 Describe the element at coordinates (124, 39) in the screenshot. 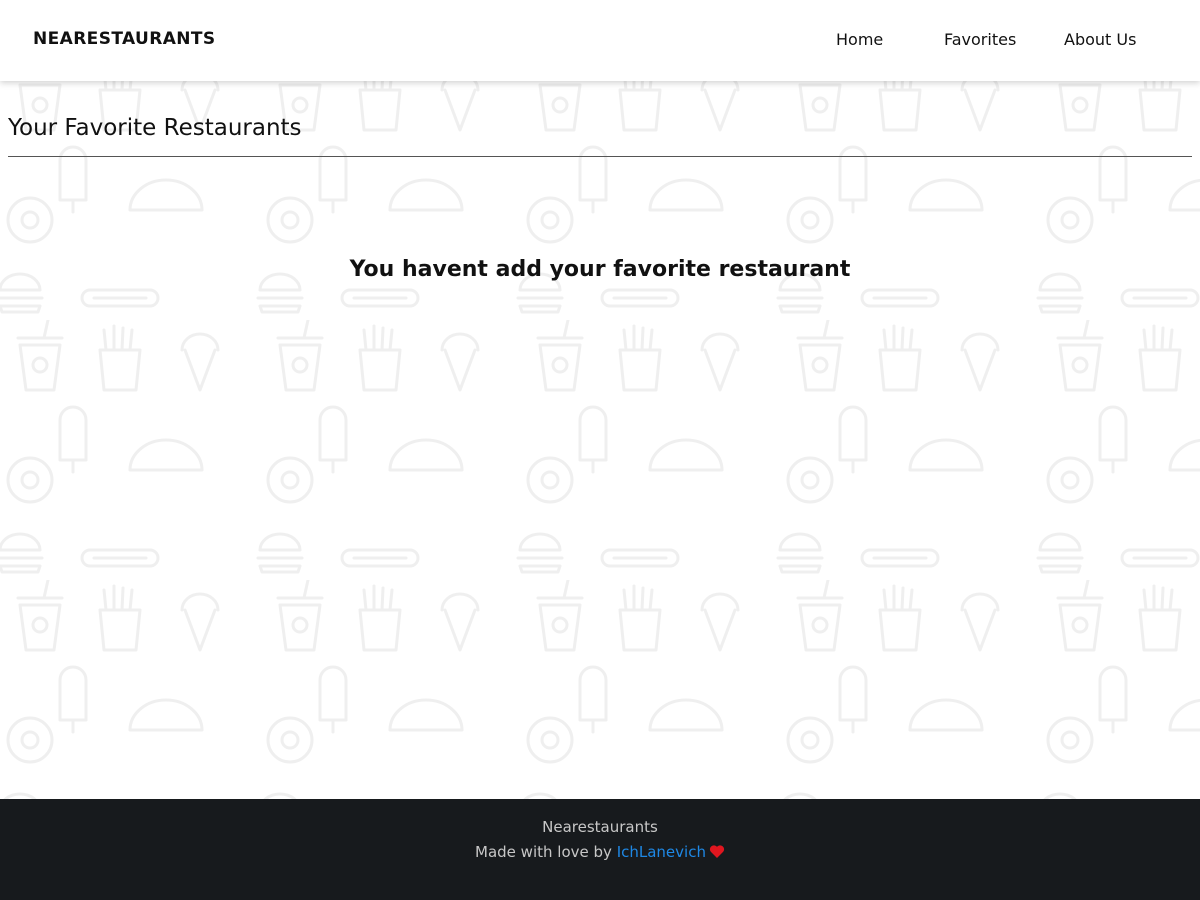

I see `brand-logo: NEARESTAURANTS` at that location.